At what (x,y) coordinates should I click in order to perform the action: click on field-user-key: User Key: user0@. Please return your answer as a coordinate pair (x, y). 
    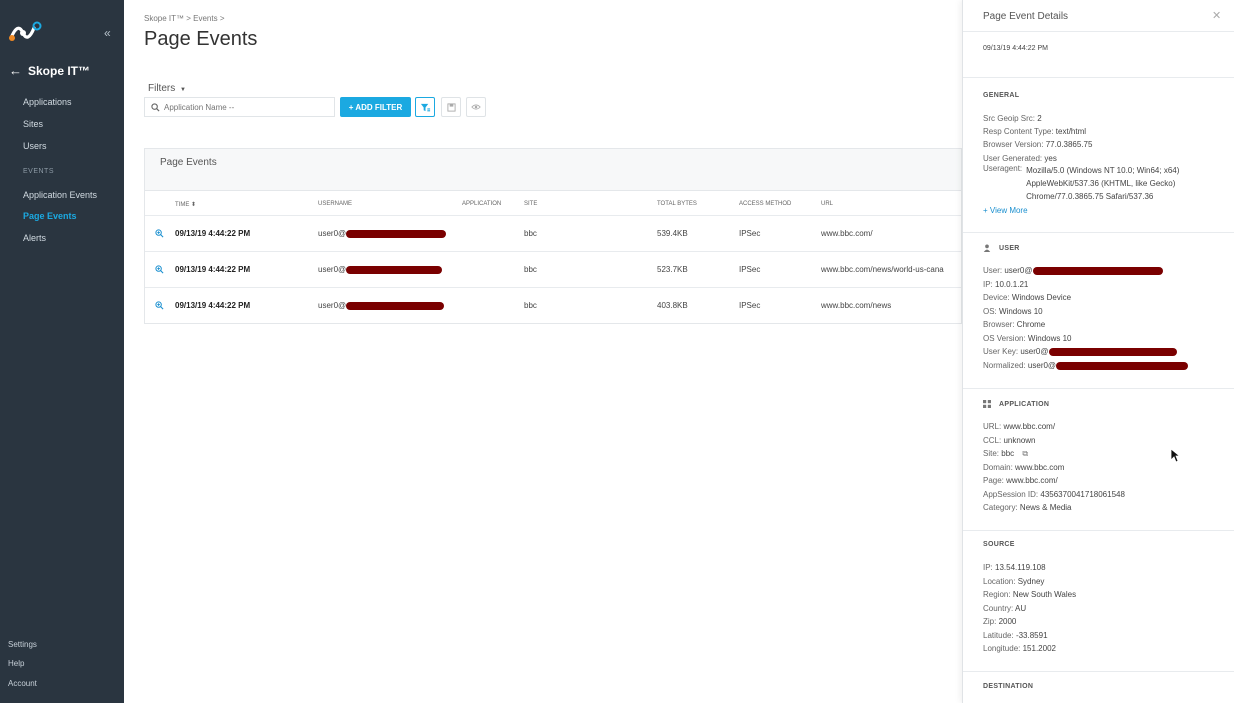
    Looking at the image, I should click on (1080, 351).